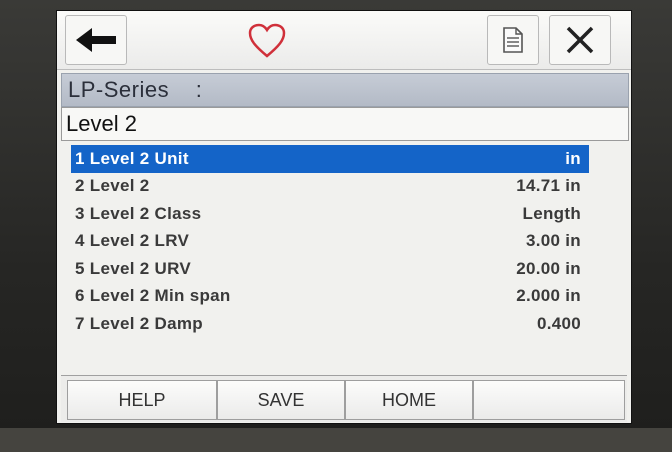 The image size is (672, 452). What do you see at coordinates (330, 269) in the screenshot?
I see `list-item-level-2-urv: 5 Level 2 URV 20.00 in` at bounding box center [330, 269].